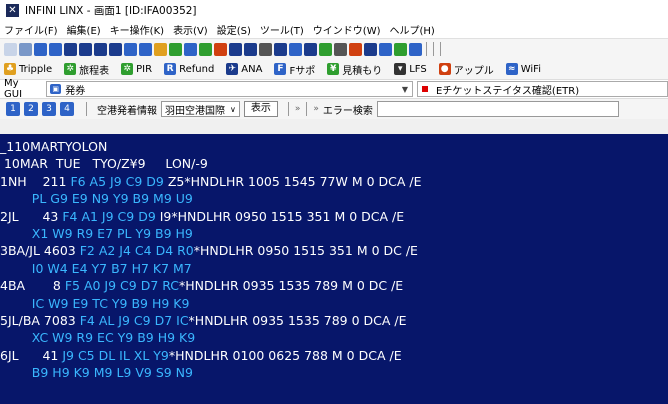  Describe the element at coordinates (67, 109) in the screenshot. I see `screen-4-button: 4` at that location.